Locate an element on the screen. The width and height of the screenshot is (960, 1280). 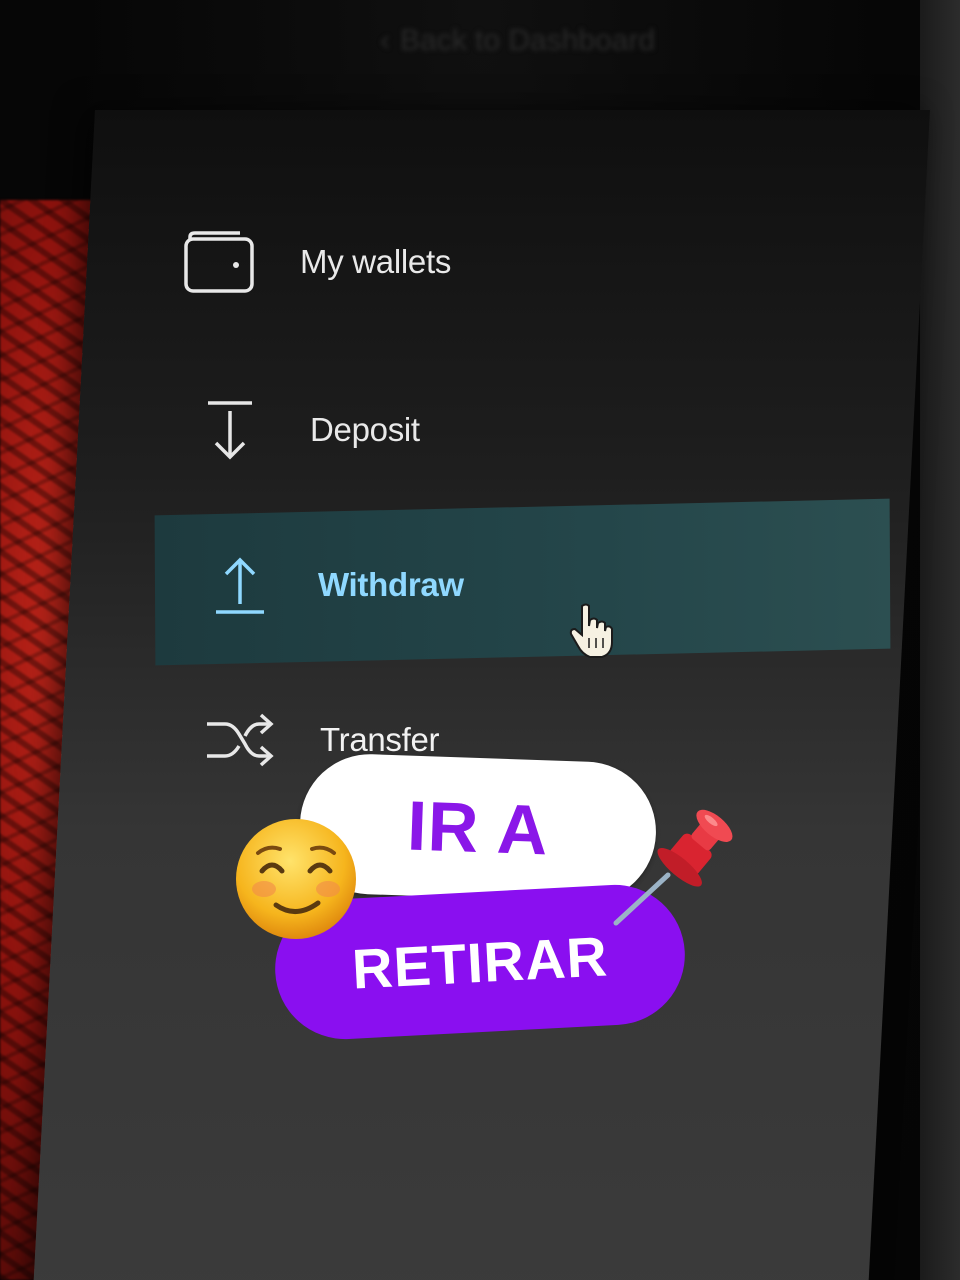
pushpin-icon is located at coordinates (673, 867).